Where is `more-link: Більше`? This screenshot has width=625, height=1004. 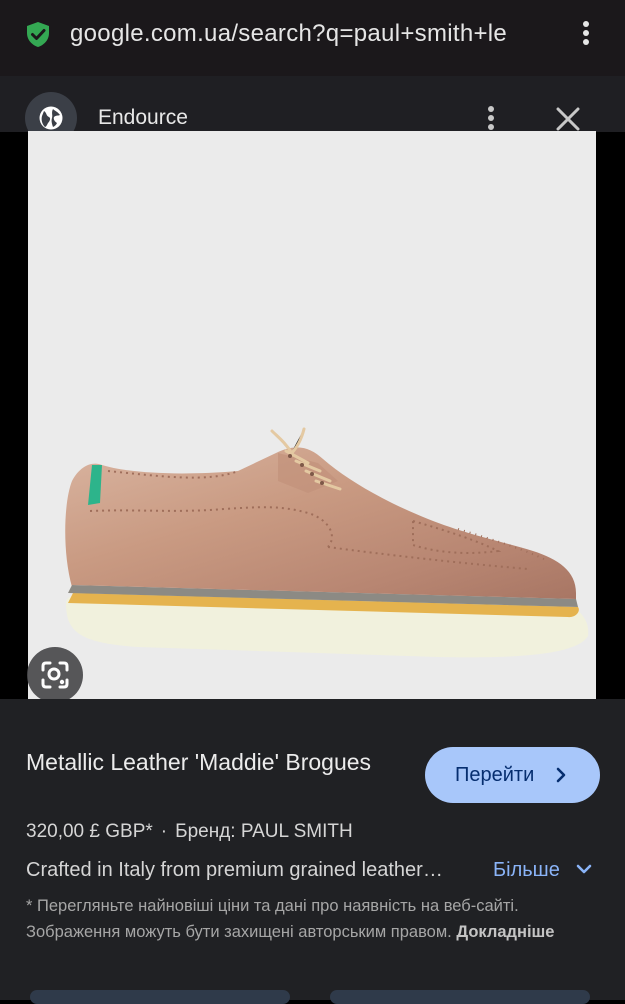 more-link: Більше is located at coordinates (526, 870).